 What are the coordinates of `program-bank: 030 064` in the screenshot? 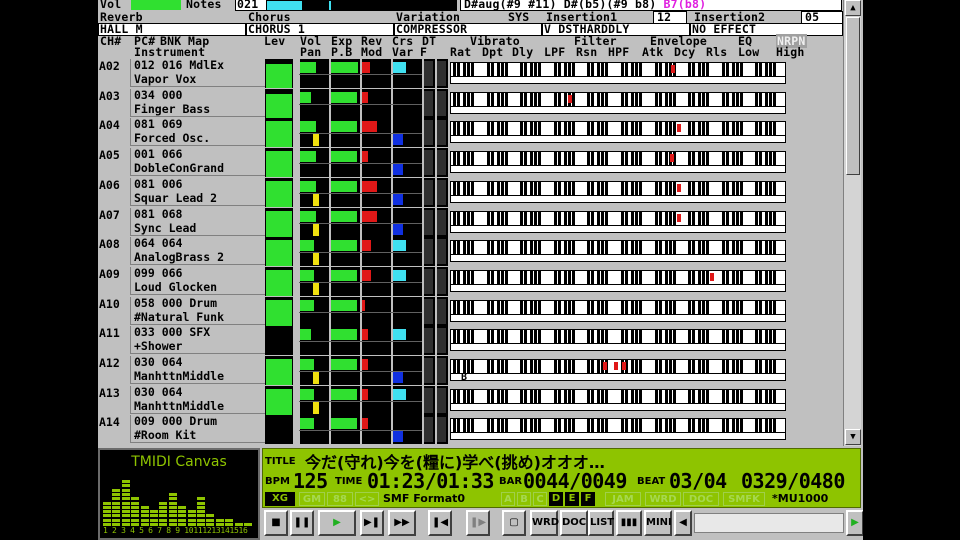 It's located at (158, 362).